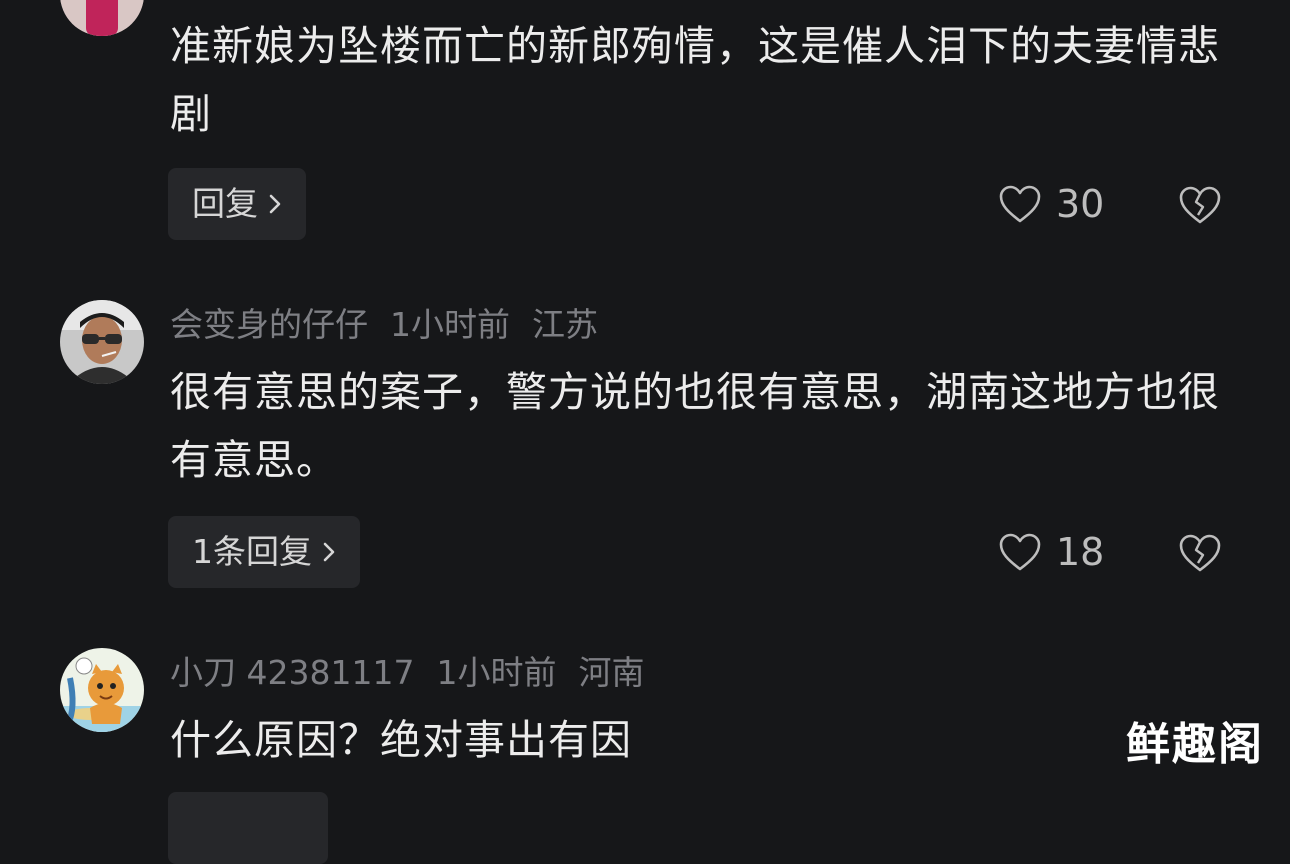 This screenshot has width=1290, height=864. What do you see at coordinates (418, 673) in the screenshot?
I see `comment-meta: 小刀 42381117 1小时前 河南` at bounding box center [418, 673].